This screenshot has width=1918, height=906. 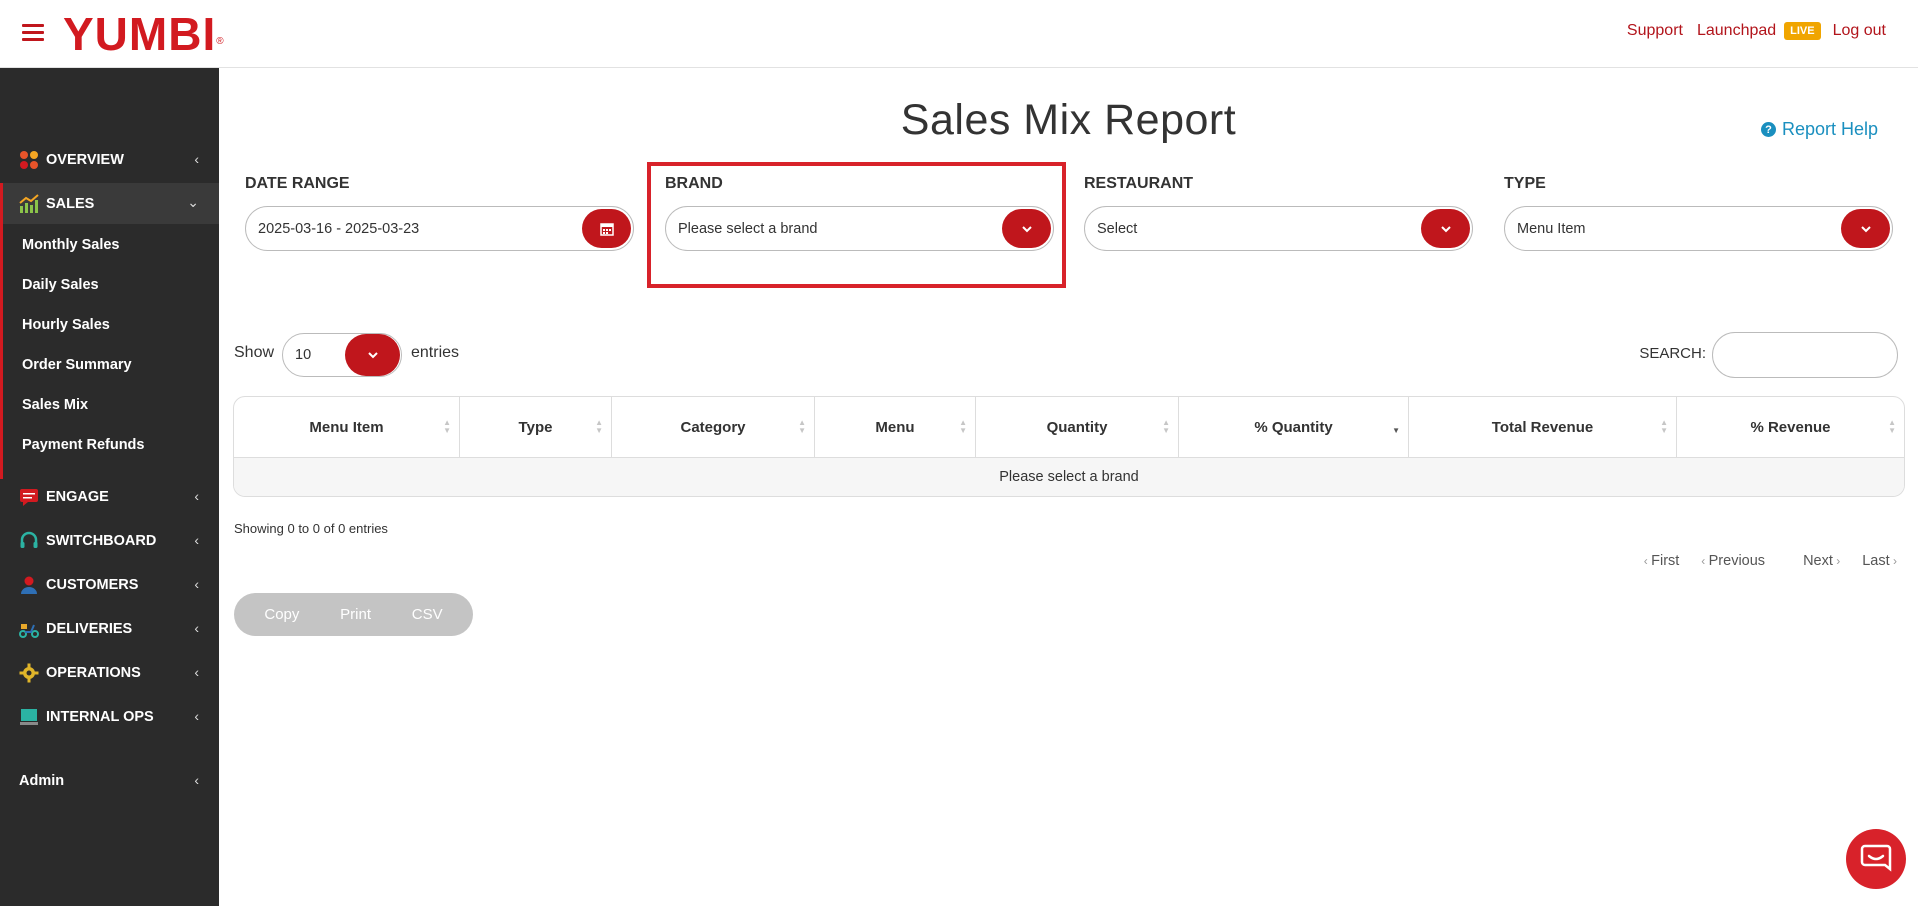 I want to click on question-circle-icon: ?, so click(x=1768, y=129).